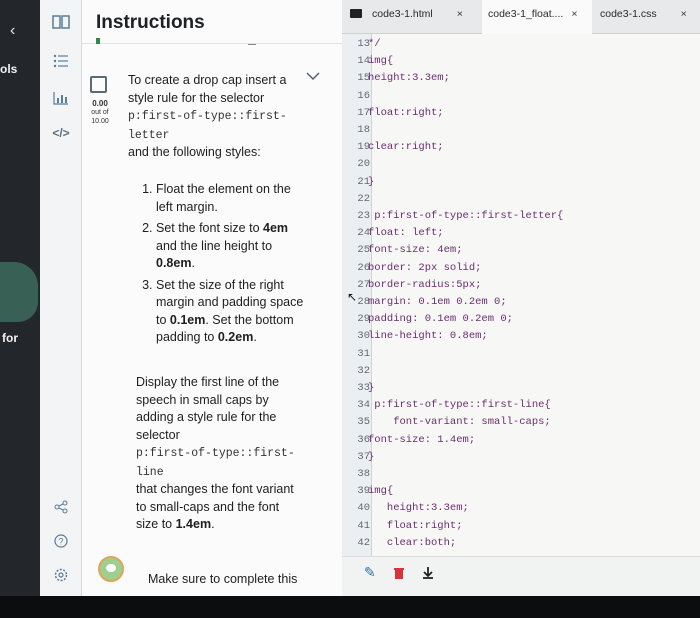 Image resolution: width=700 pixels, height=618 pixels. Describe the element at coordinates (100, 103) in the screenshot. I see `score-value: 0.00` at that location.